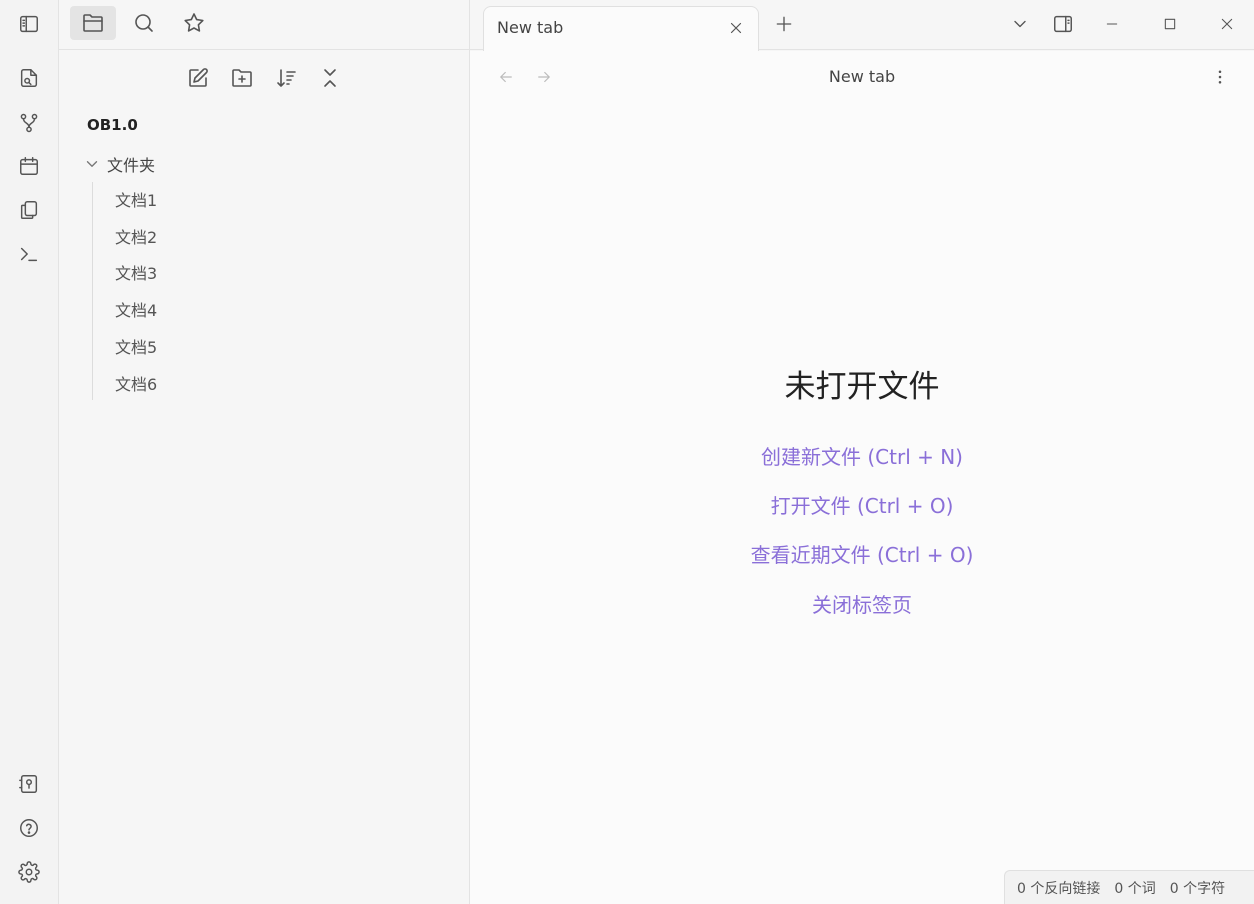 Image resolution: width=1254 pixels, height=904 pixels. What do you see at coordinates (93, 23) in the screenshot?
I see `files-tab-icon` at bounding box center [93, 23].